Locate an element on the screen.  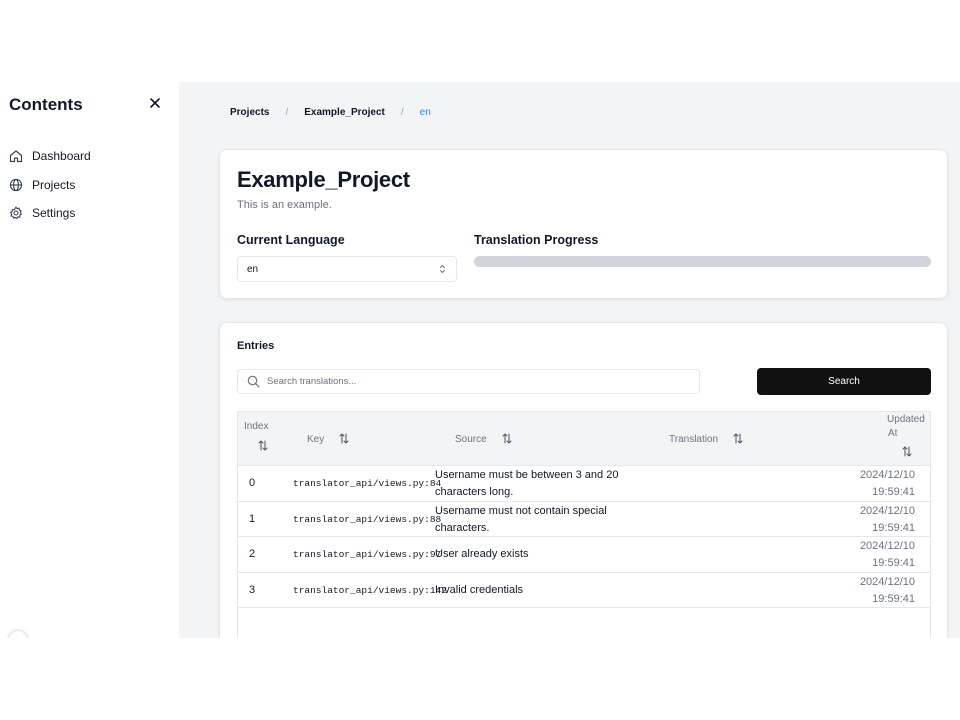
chevron-up-down-icon is located at coordinates (442, 269).